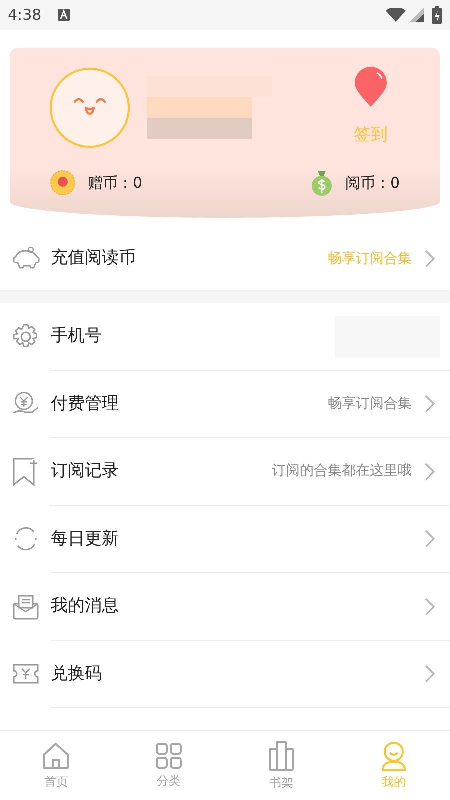 The height and width of the screenshot is (800, 450). Describe the element at coordinates (26, 471) in the screenshot. I see `bookmark-plus-icon` at that location.